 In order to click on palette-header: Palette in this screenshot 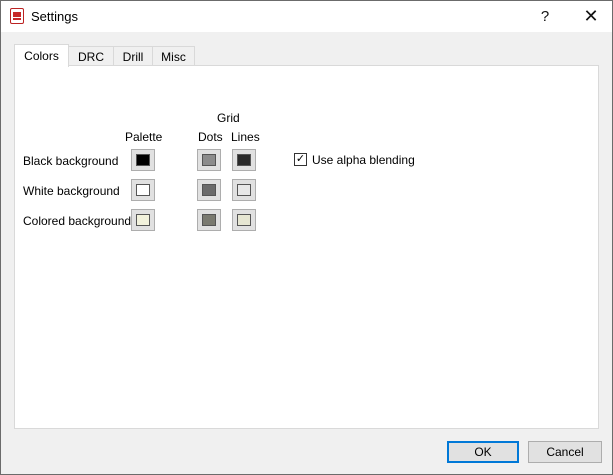, I will do `click(144, 137)`.